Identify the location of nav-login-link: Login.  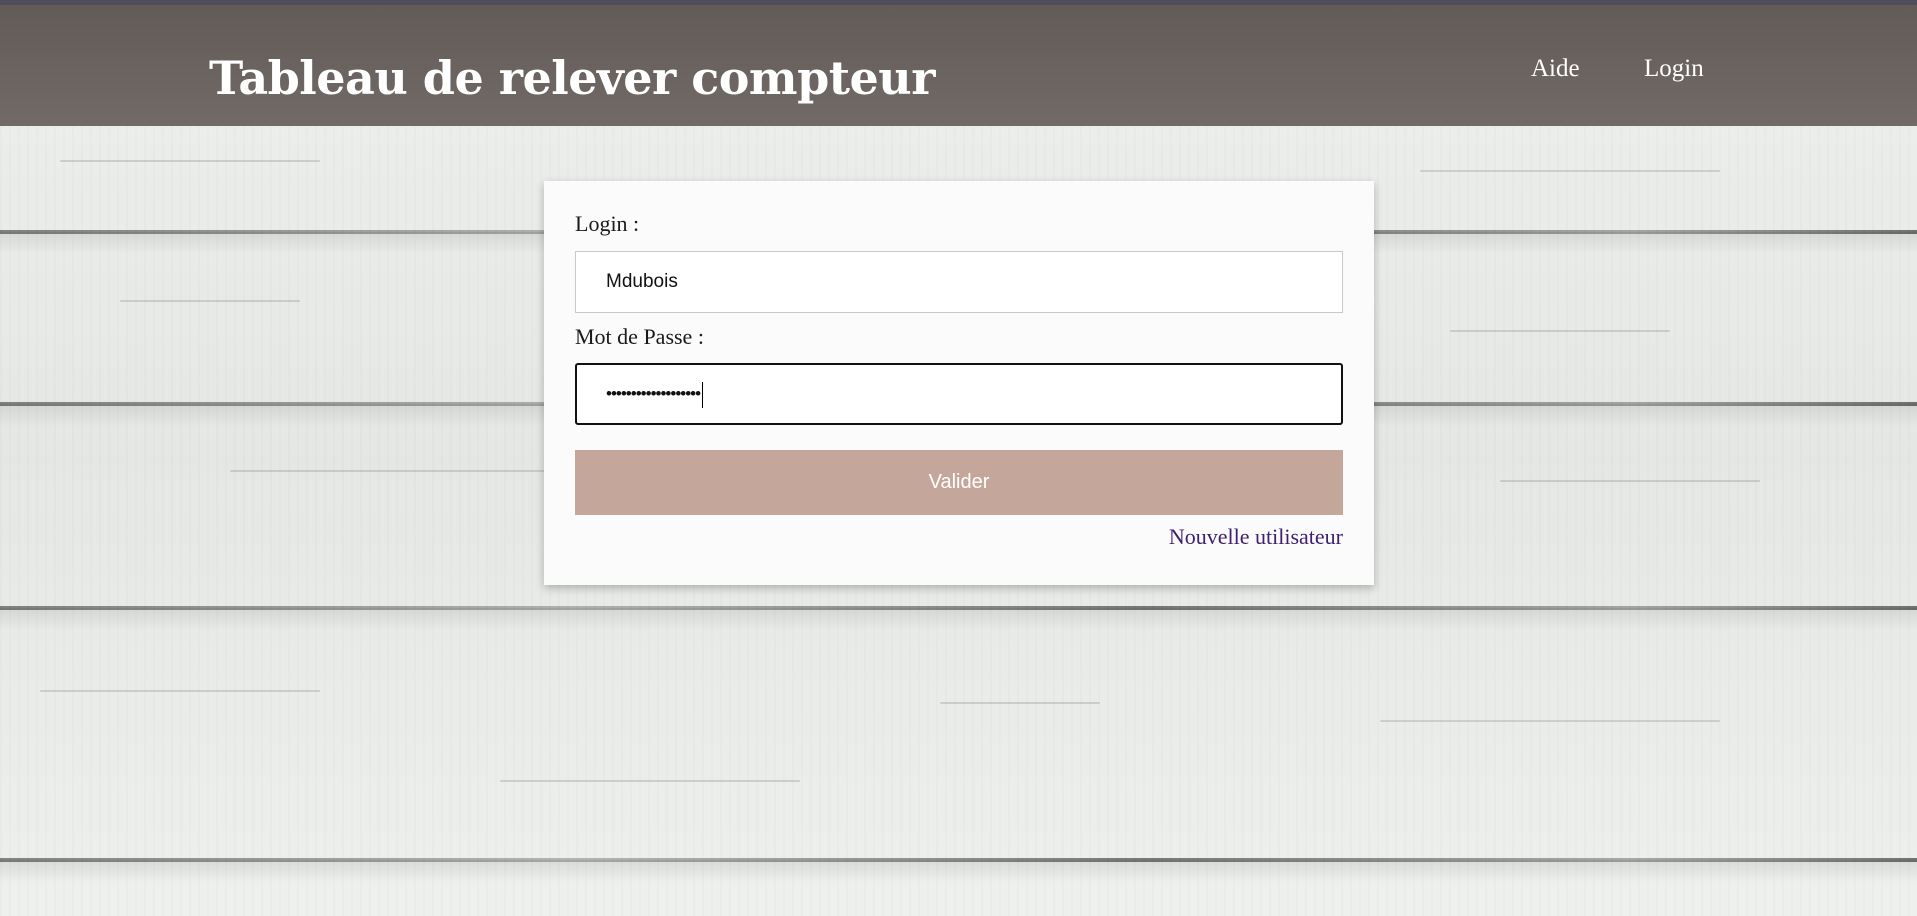
(1674, 69).